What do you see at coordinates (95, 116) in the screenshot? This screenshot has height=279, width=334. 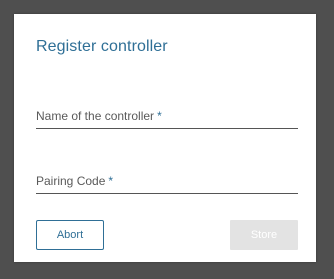 I see `controller-name-label-text: Name of the controller` at bounding box center [95, 116].